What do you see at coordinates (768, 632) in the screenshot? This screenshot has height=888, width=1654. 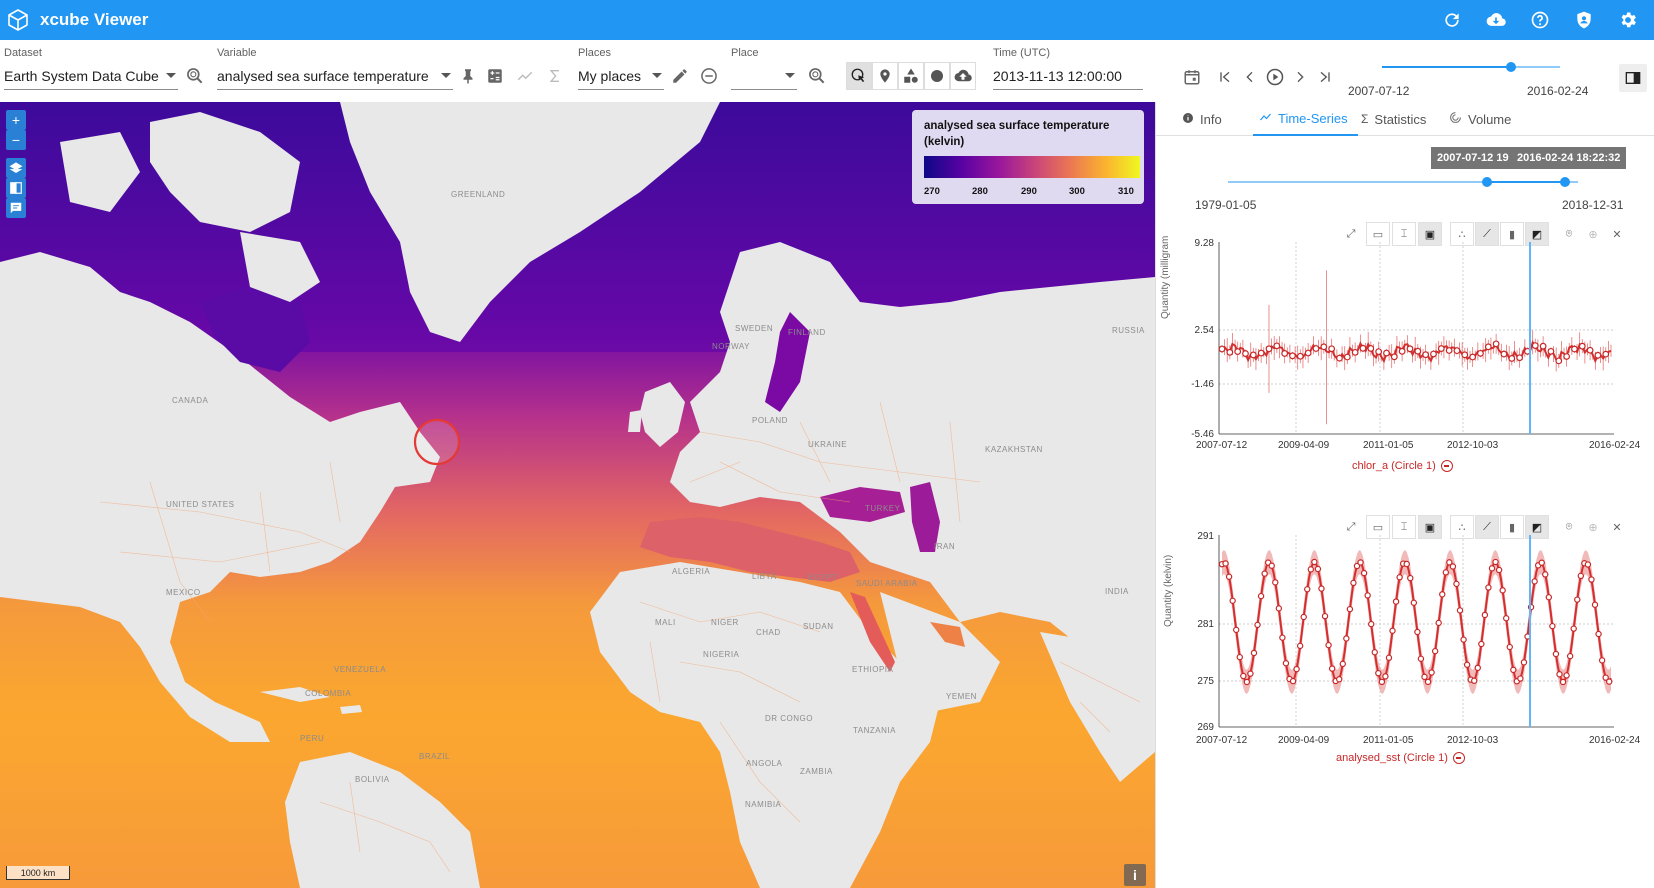 I see `map-label-chad: CHAD` at bounding box center [768, 632].